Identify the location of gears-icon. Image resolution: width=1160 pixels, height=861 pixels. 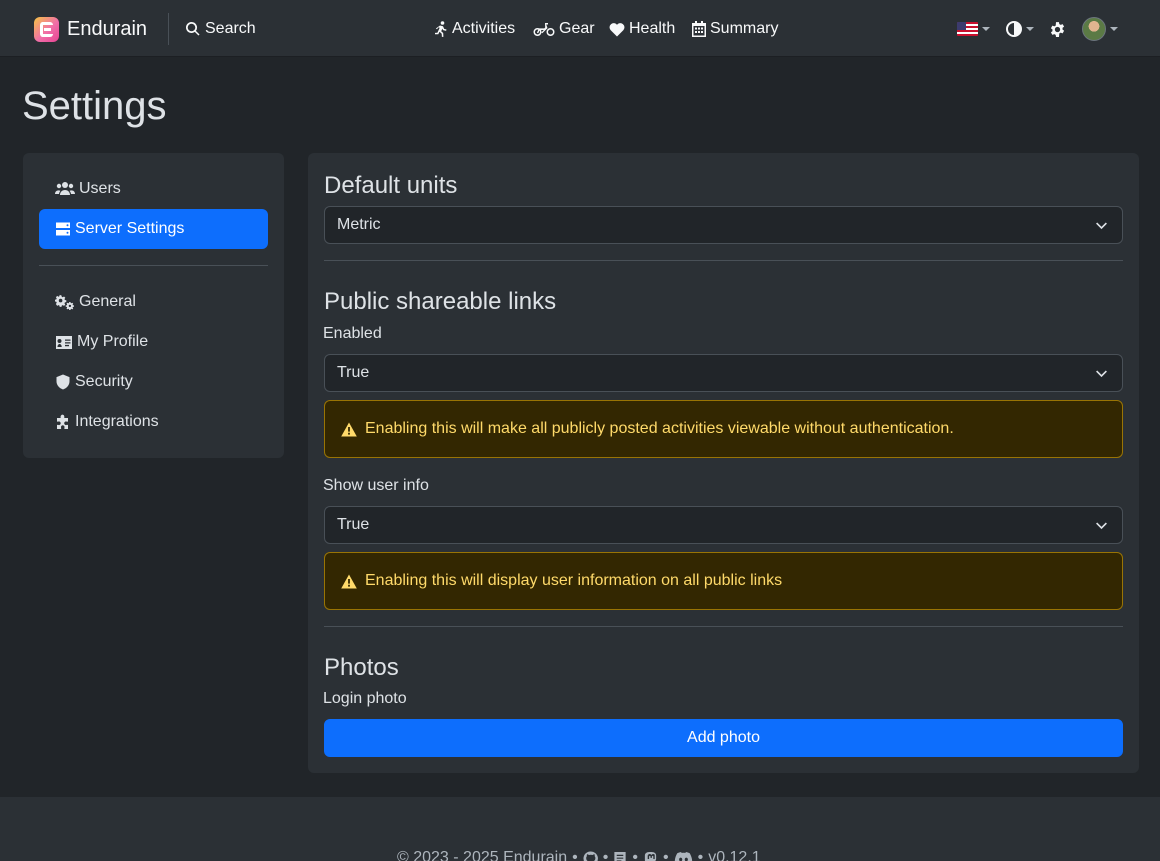
(64, 302).